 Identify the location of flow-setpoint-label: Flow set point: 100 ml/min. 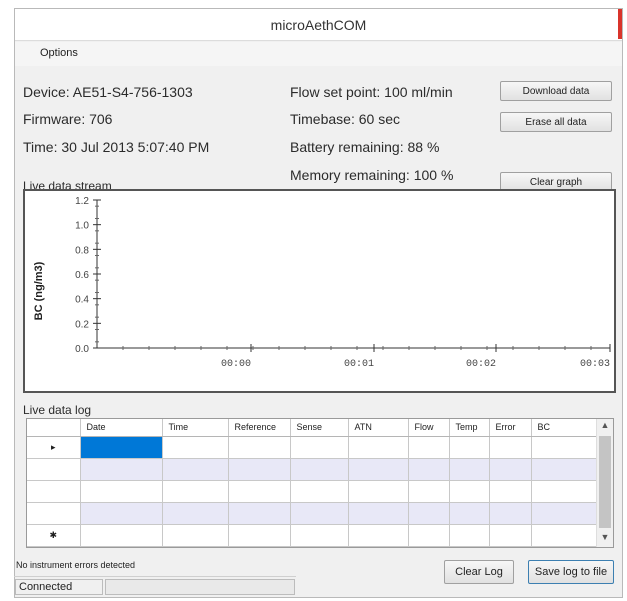
(371, 92).